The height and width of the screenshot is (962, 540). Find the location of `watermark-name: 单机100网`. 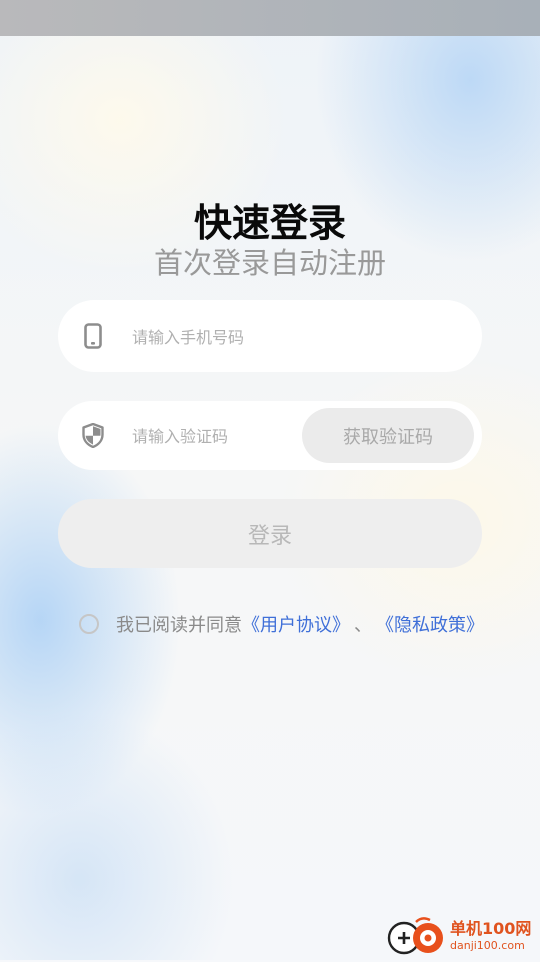

watermark-name: 单机100网 is located at coordinates (491, 928).